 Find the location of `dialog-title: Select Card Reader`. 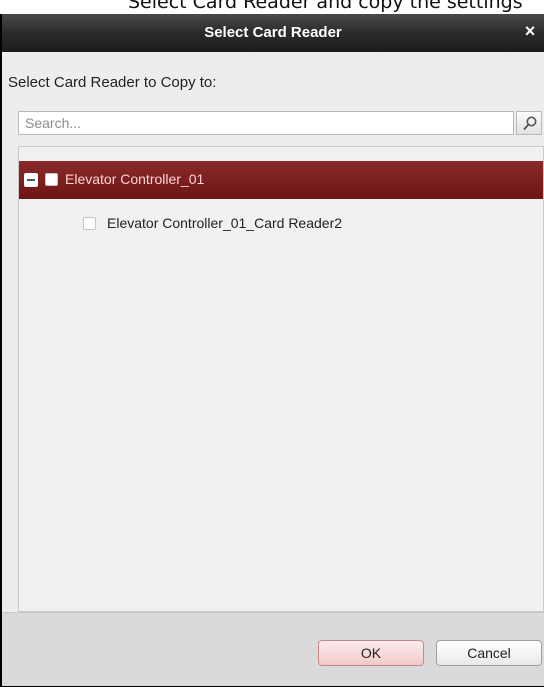

dialog-title: Select Card Reader is located at coordinates (273, 32).